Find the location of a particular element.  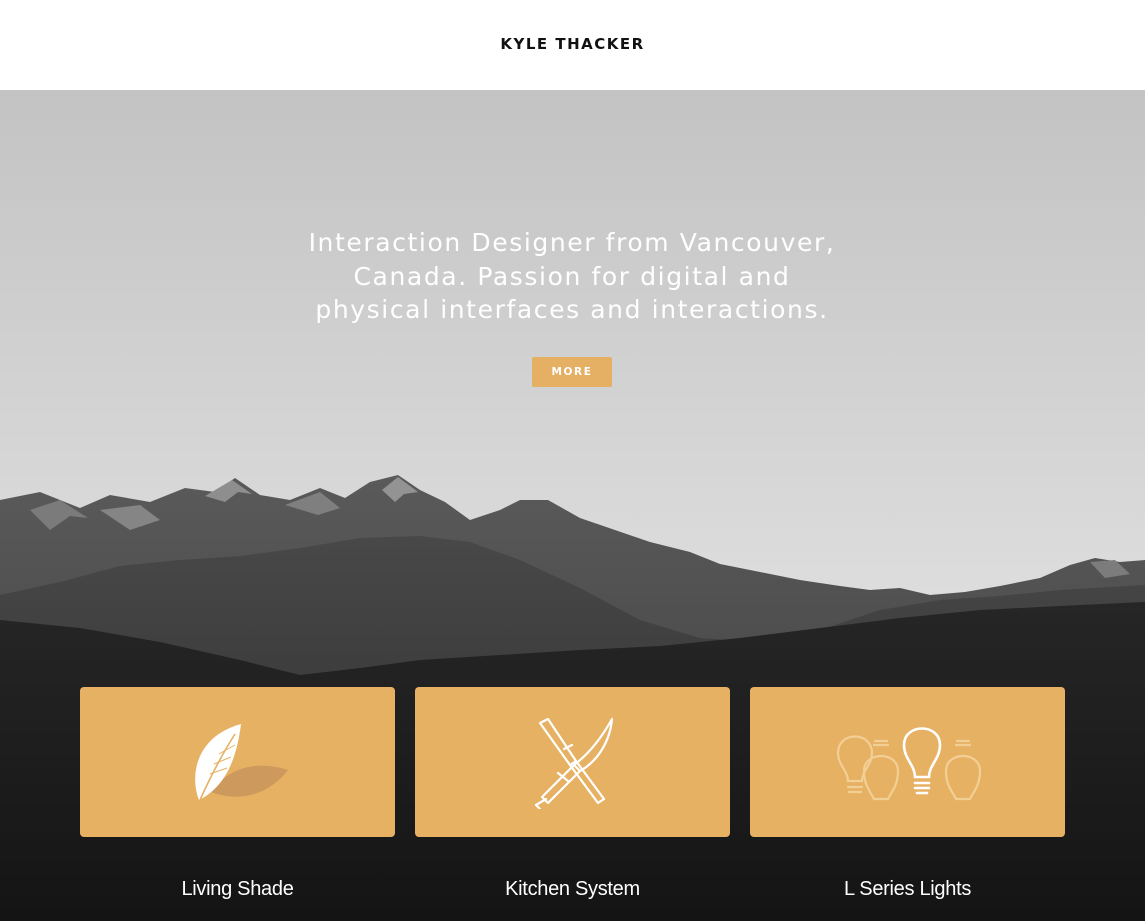

light-bulbs-icon is located at coordinates (908, 764).